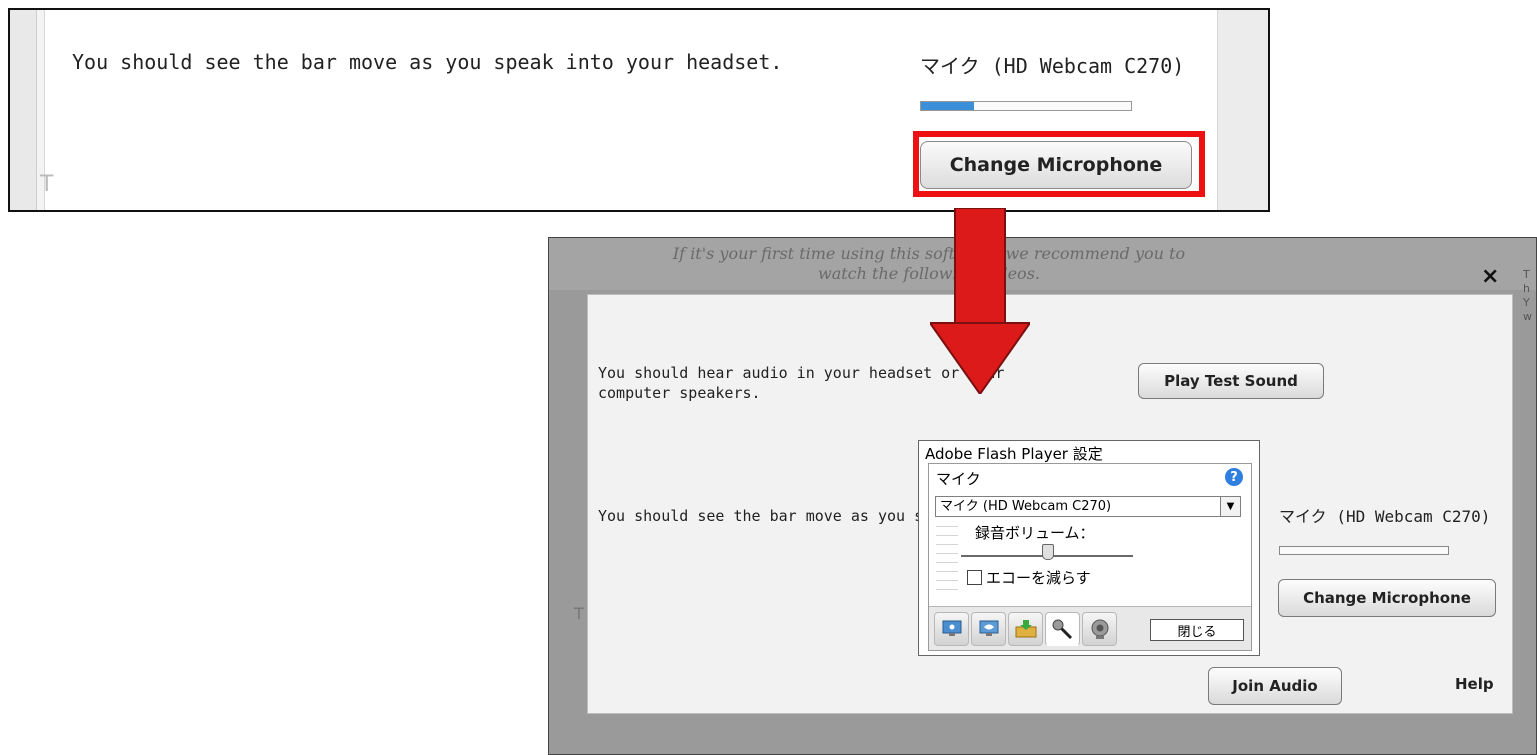 The height and width of the screenshot is (755, 1537). I want to click on echo-checkbox, so click(974, 577).